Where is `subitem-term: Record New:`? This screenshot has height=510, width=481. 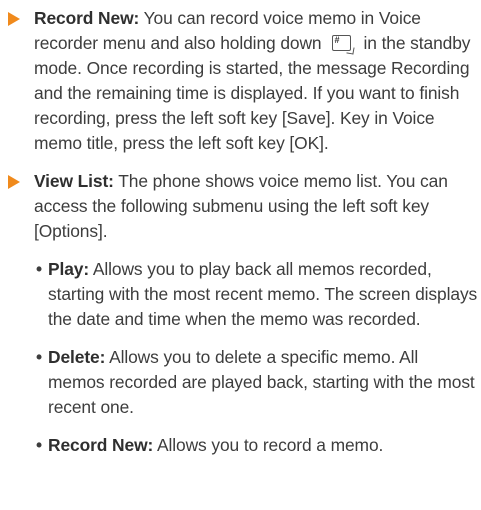 subitem-term: Record New: is located at coordinates (101, 445).